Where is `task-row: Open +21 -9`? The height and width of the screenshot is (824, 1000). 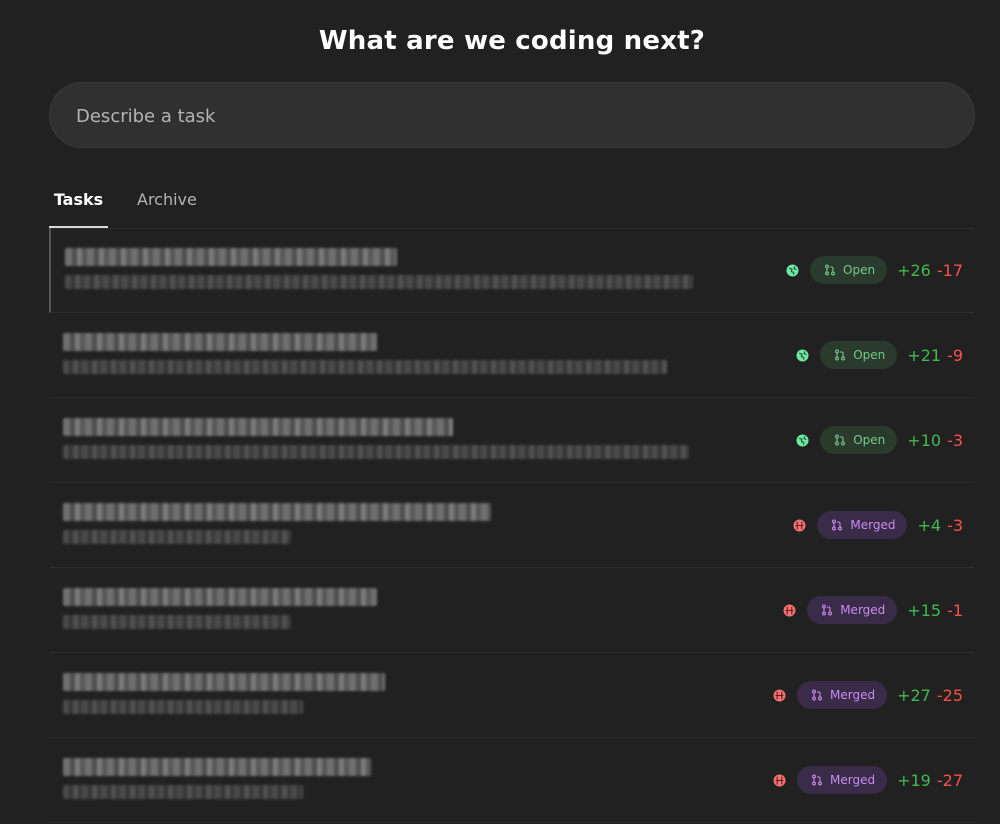 task-row: Open +21 -9 is located at coordinates (512, 355).